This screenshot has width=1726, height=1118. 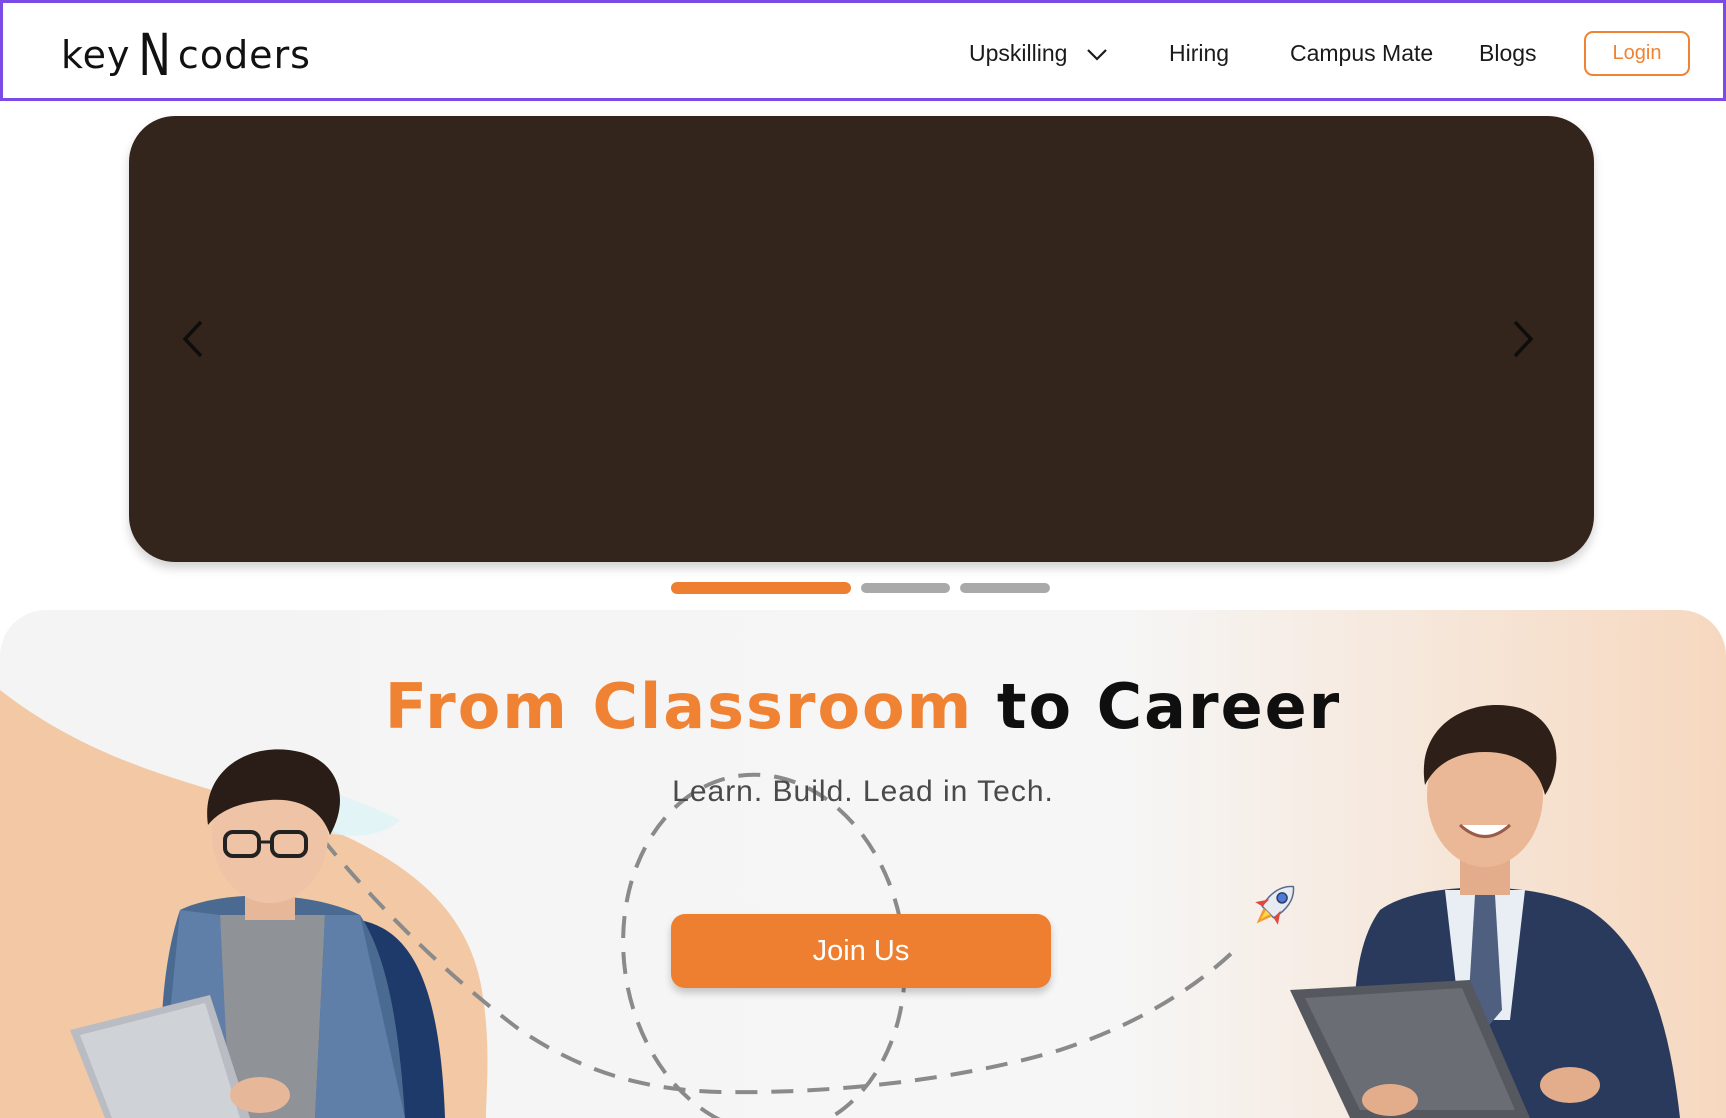 What do you see at coordinates (1508, 53) in the screenshot?
I see `nav-blogs: Blogs` at bounding box center [1508, 53].